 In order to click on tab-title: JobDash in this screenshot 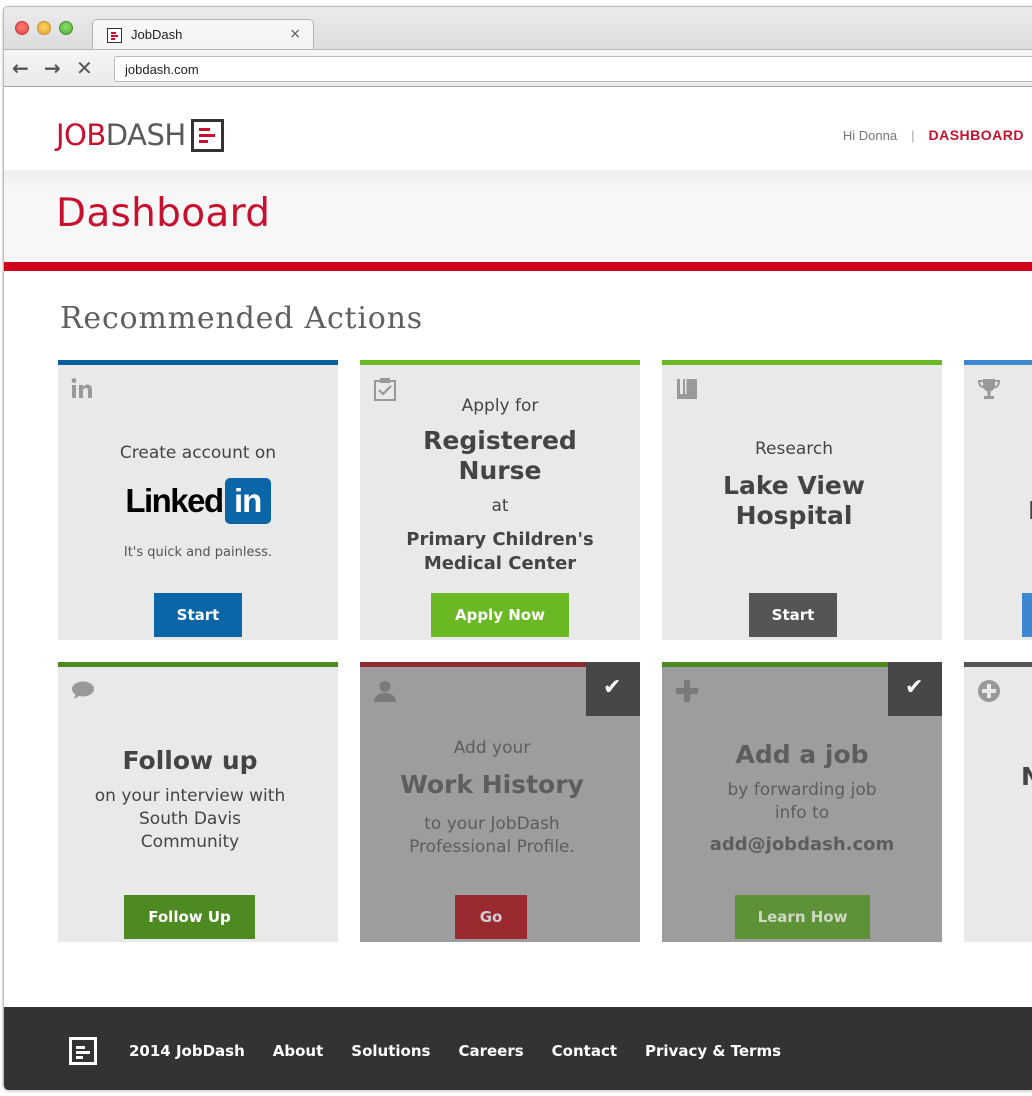, I will do `click(157, 34)`.